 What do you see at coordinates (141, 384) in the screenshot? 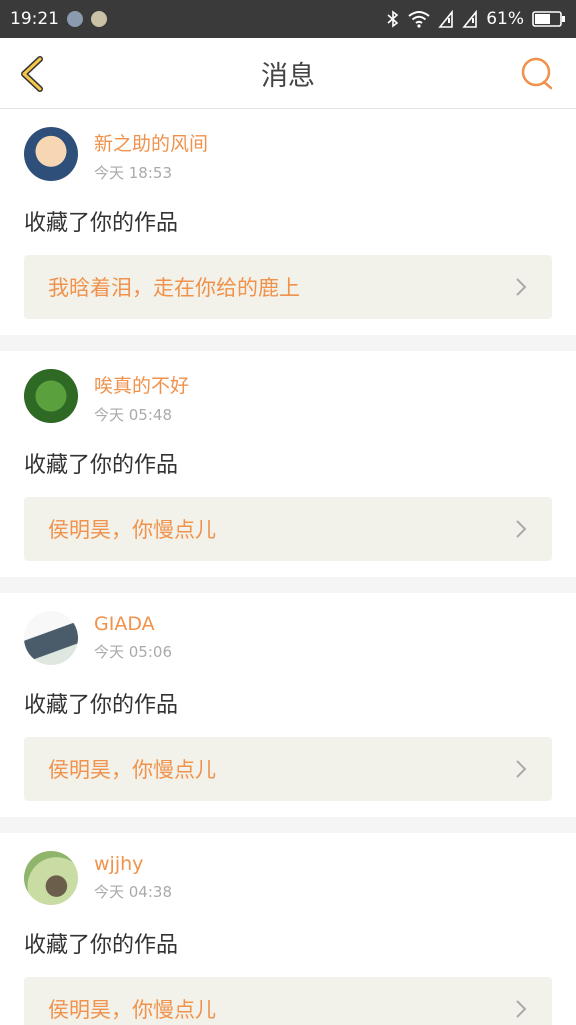
I see `user-name: 唉真的不好` at bounding box center [141, 384].